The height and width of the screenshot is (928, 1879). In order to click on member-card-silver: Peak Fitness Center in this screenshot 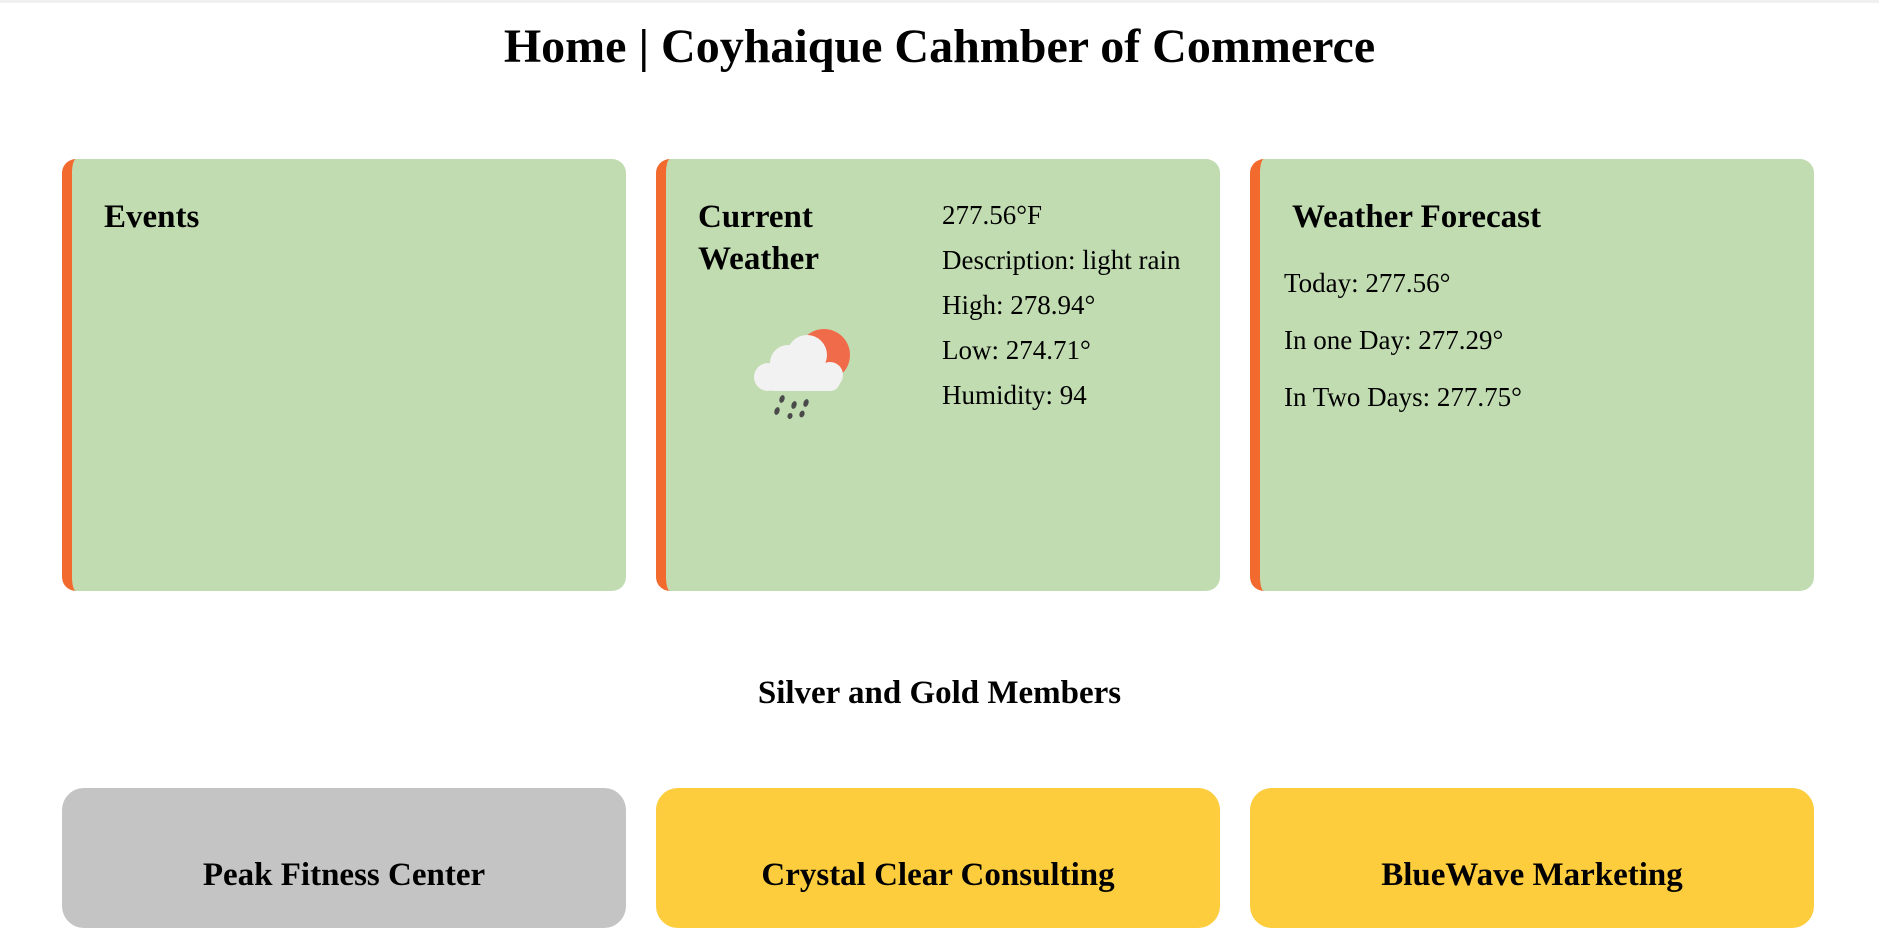, I will do `click(344, 858)`.